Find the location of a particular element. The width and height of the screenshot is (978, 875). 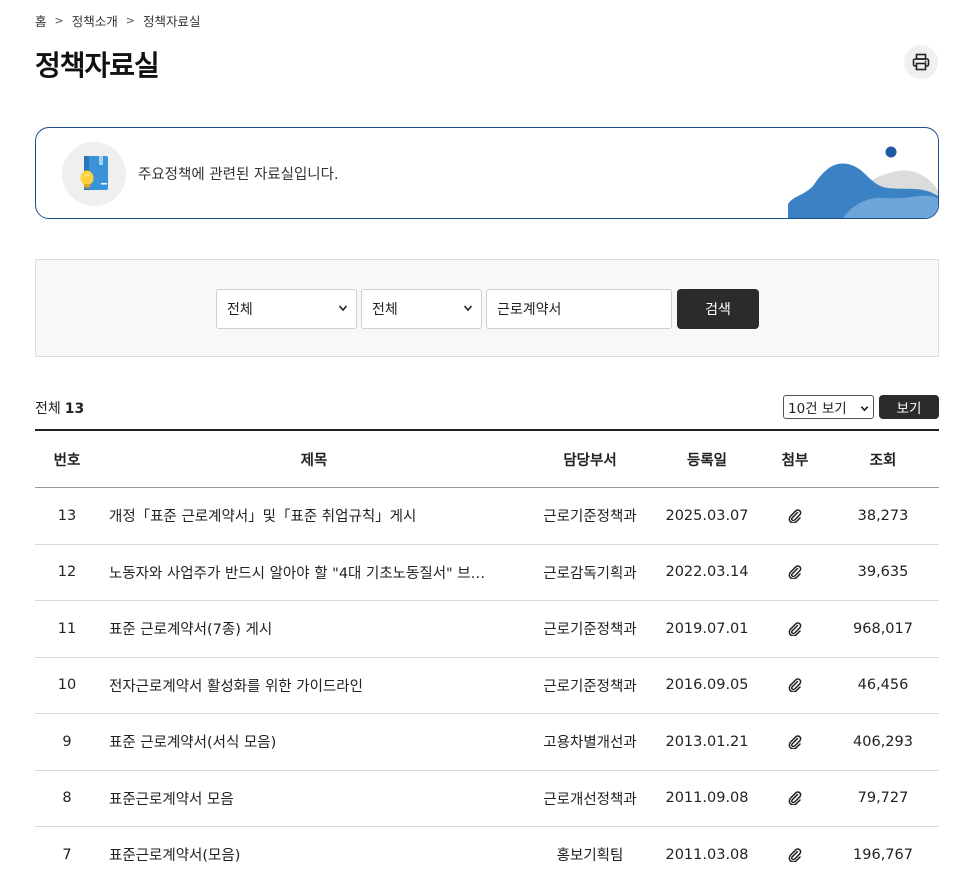

row-views: 39,635 is located at coordinates (883, 572).